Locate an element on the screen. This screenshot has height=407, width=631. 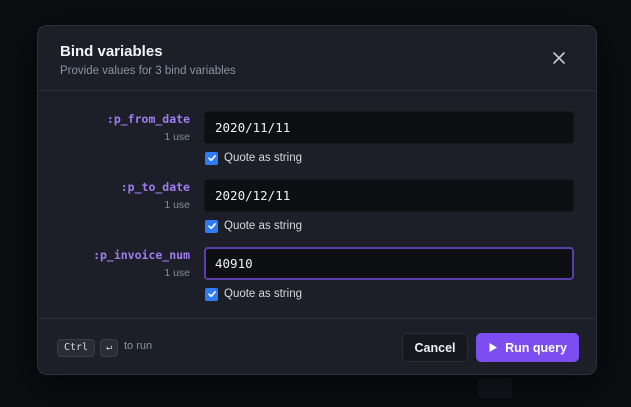
checkbox-checked is located at coordinates (211, 294).